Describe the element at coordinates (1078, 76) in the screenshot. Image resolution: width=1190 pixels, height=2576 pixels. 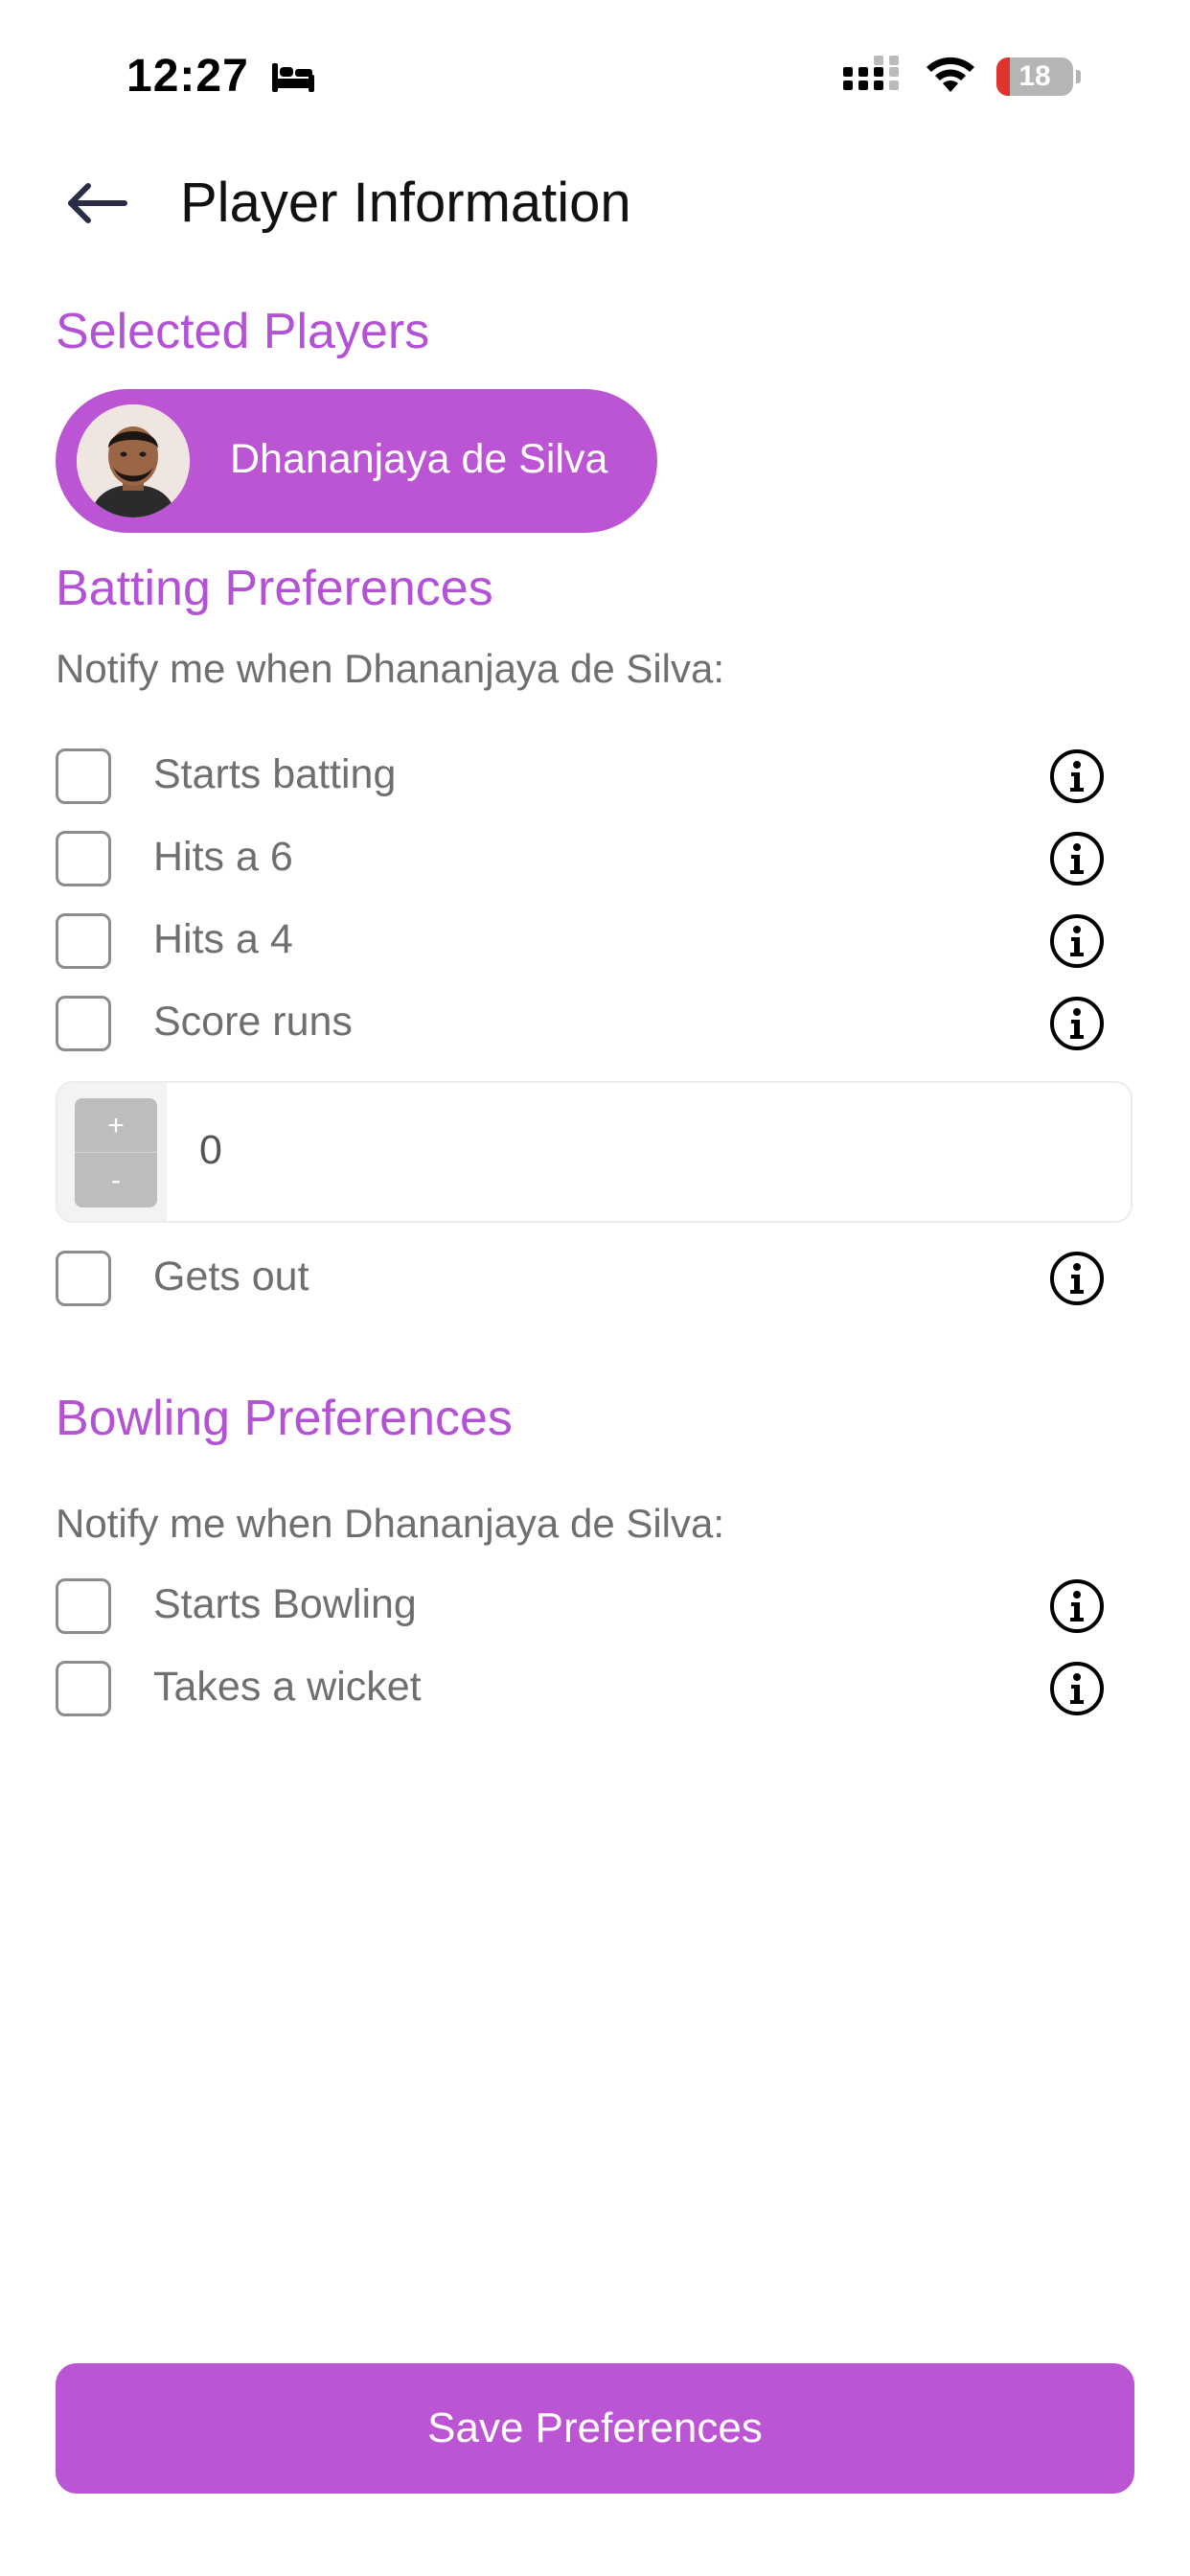
I see `battery-cap` at that location.